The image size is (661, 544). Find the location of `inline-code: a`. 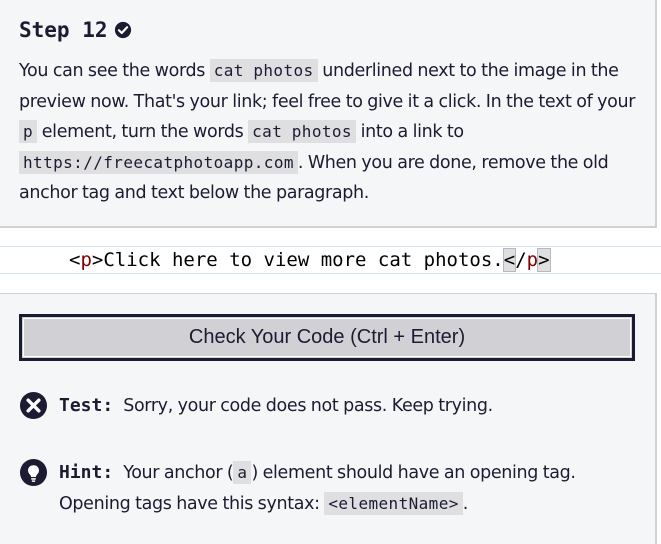

inline-code: a is located at coordinates (242, 472).